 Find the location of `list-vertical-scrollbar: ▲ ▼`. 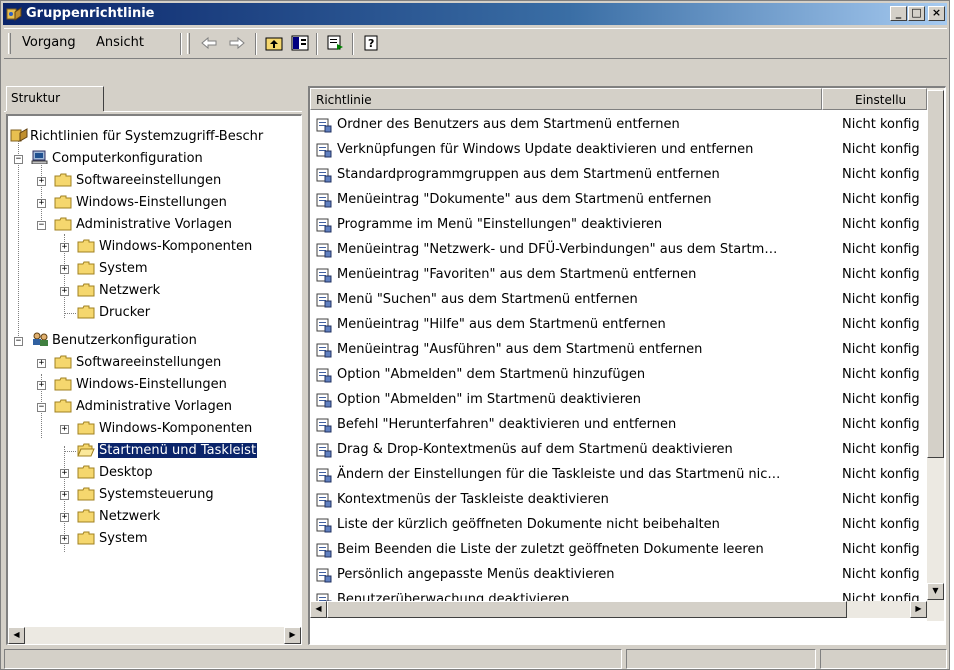

list-vertical-scrollbar: ▲ ▼ is located at coordinates (935, 354).